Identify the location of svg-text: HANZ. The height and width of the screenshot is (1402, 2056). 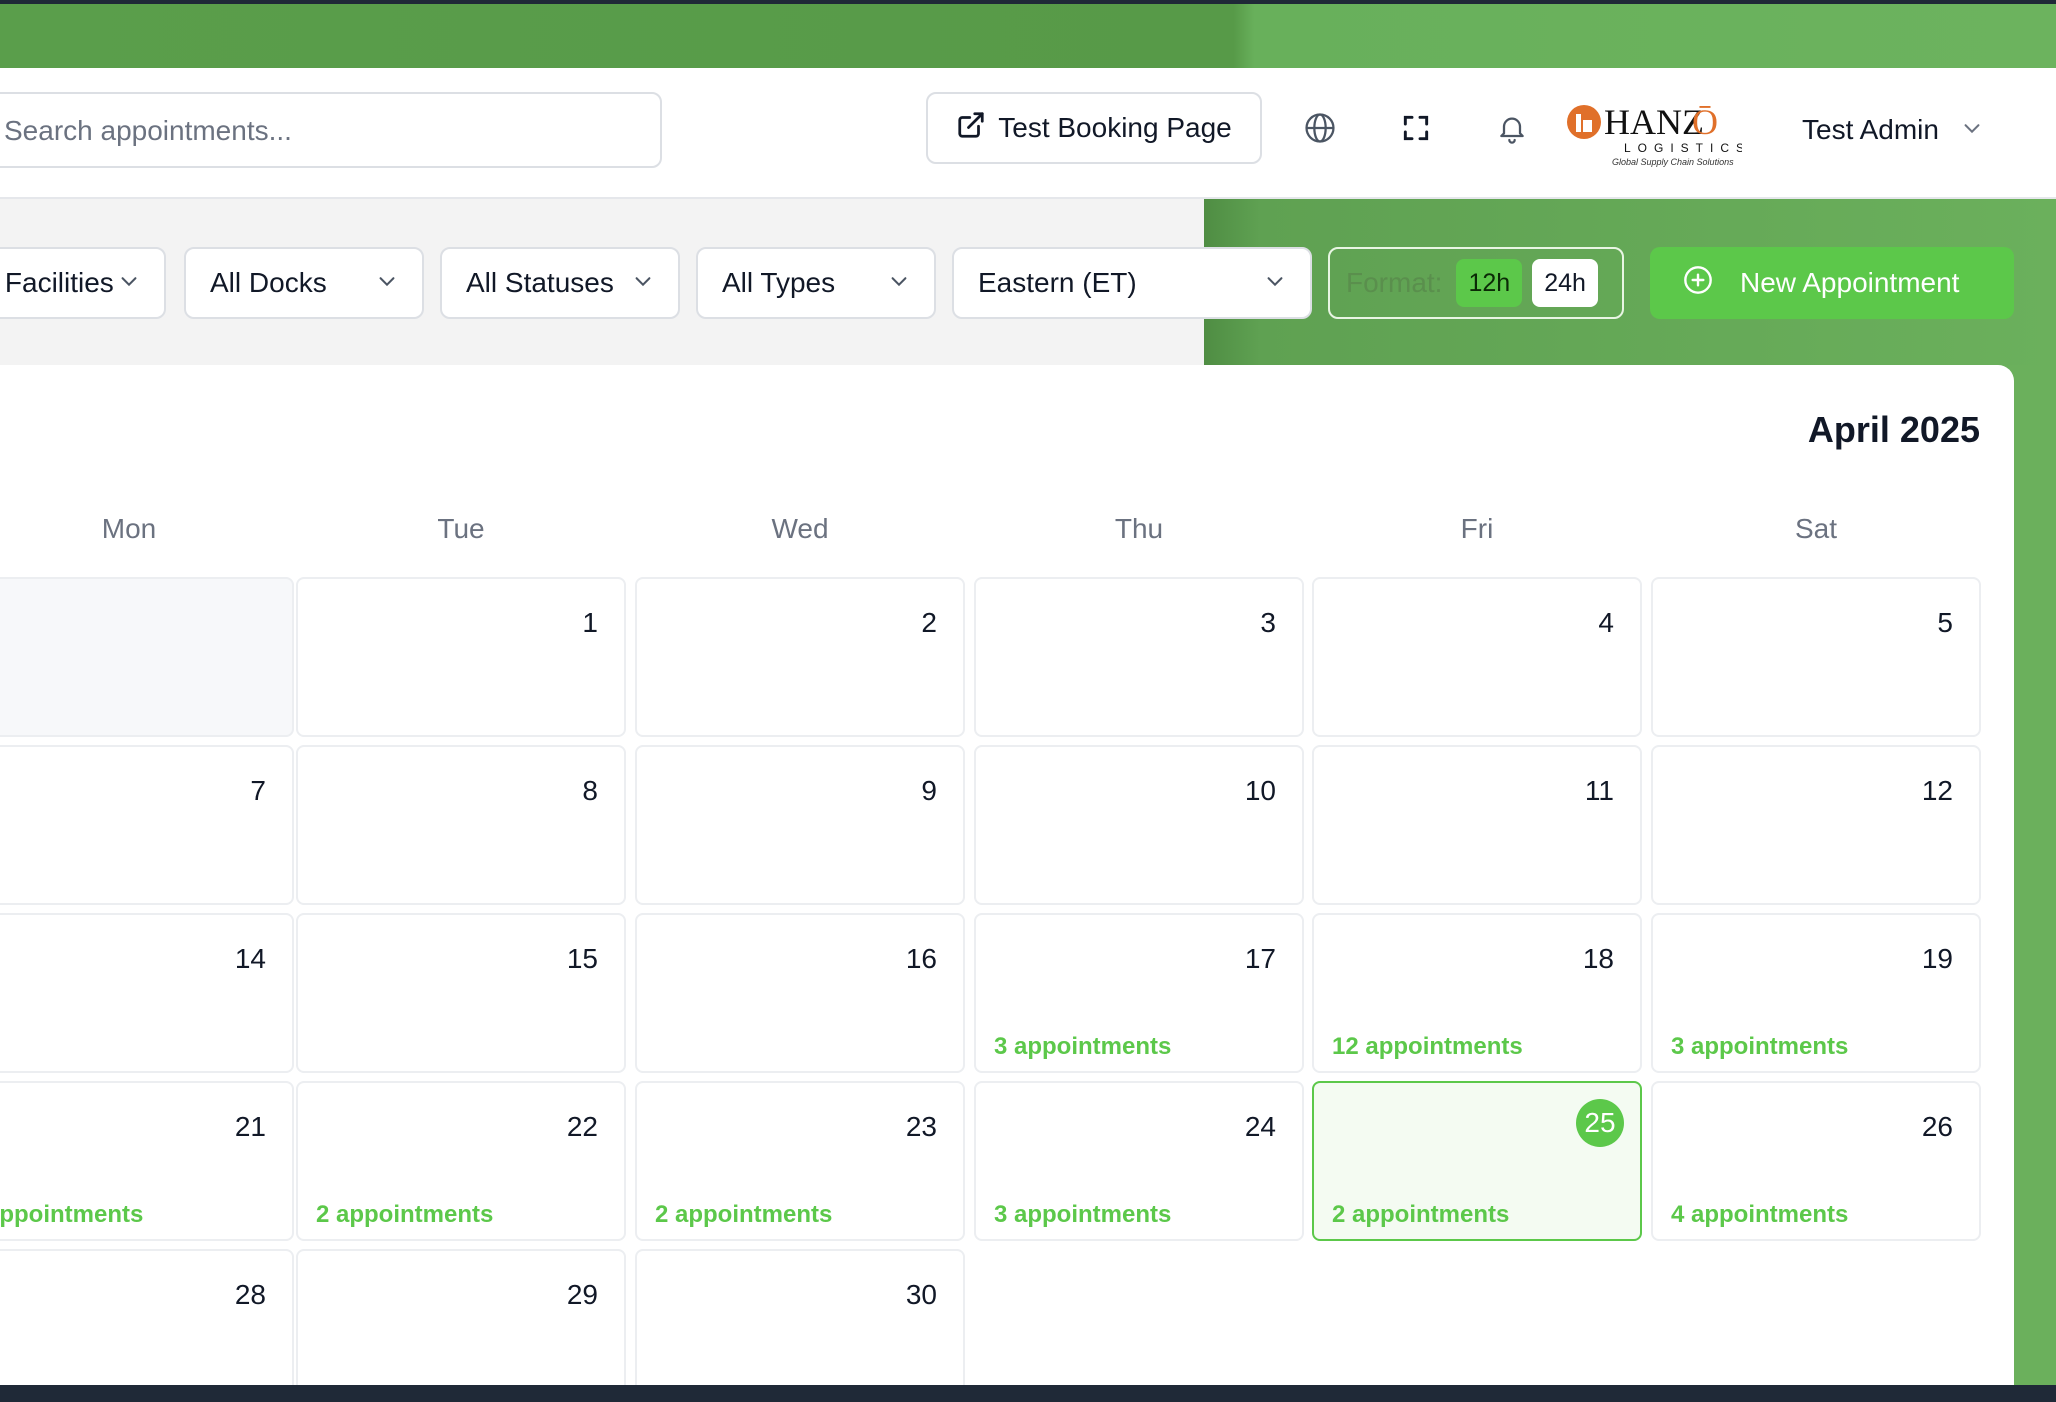
(1654, 122).